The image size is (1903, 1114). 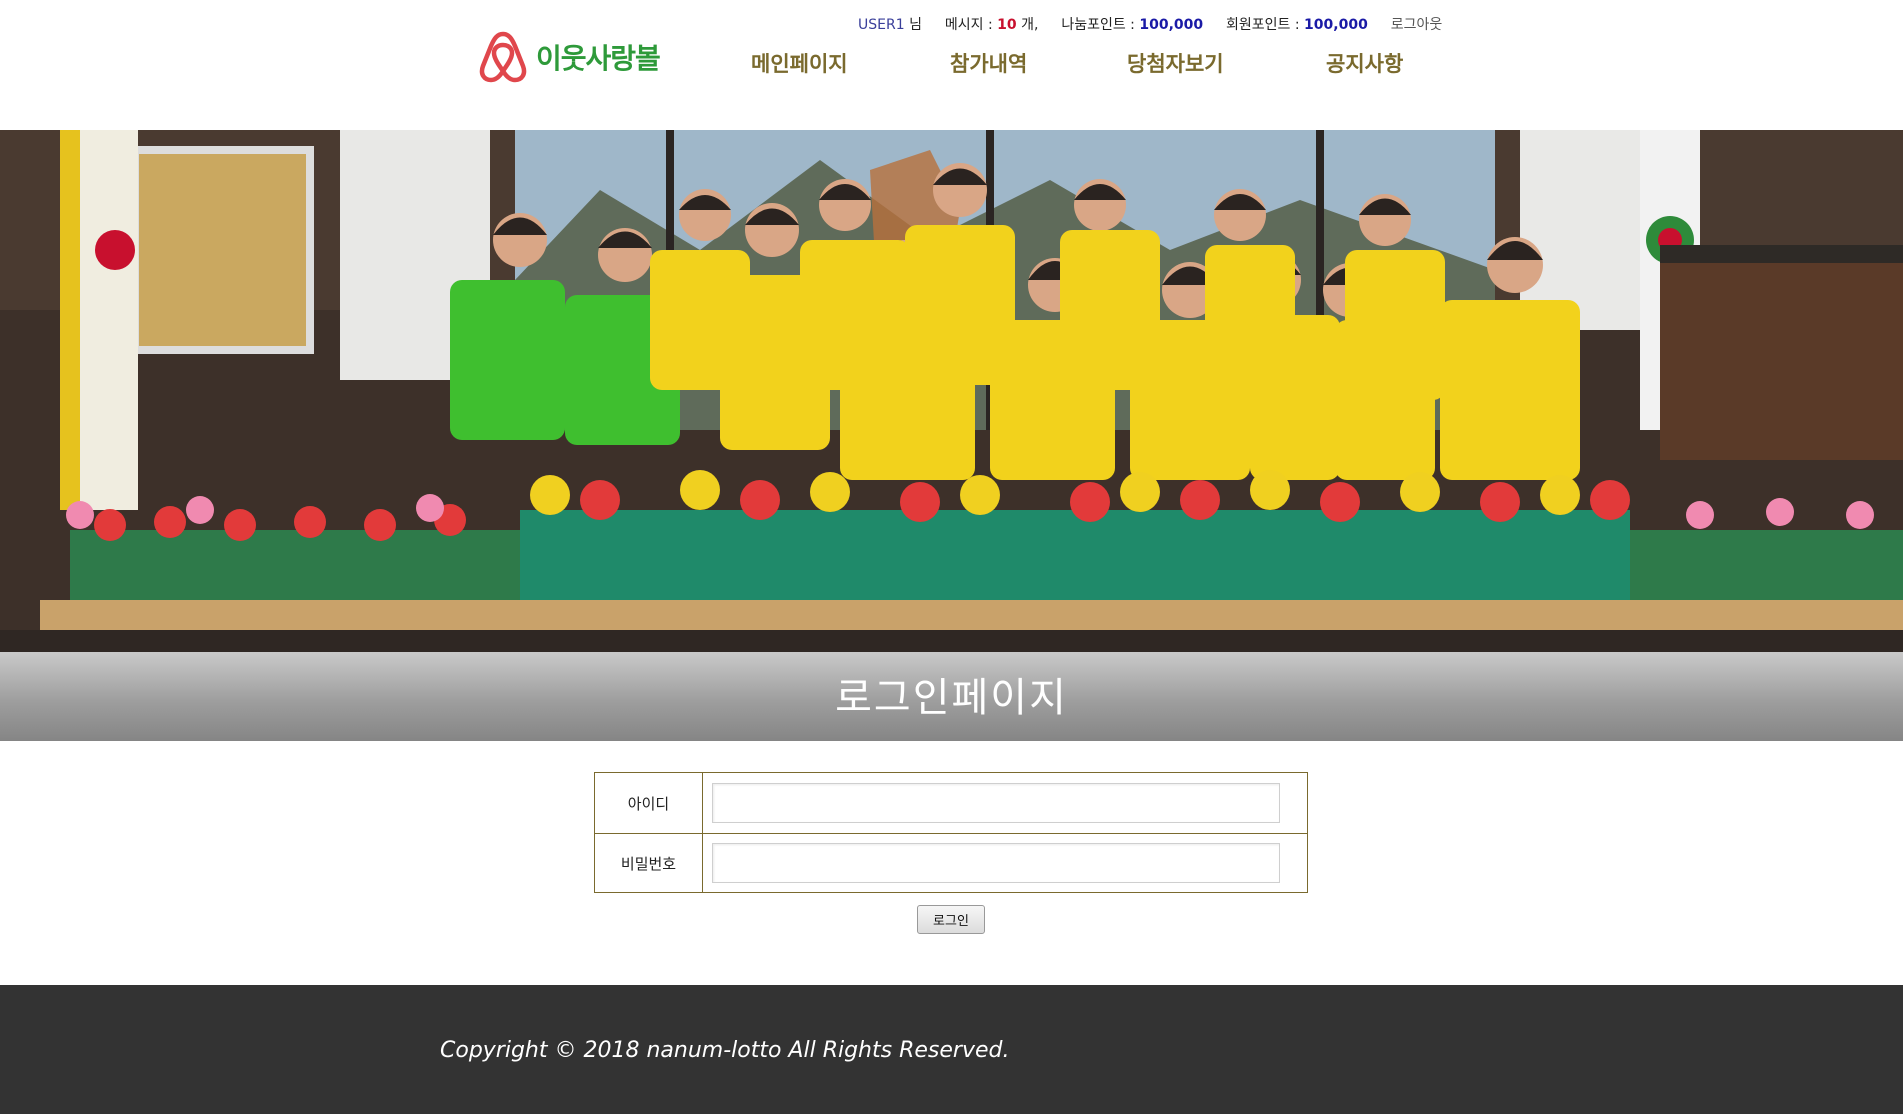 What do you see at coordinates (915, 25) in the screenshot?
I see `user-suffix: 님` at bounding box center [915, 25].